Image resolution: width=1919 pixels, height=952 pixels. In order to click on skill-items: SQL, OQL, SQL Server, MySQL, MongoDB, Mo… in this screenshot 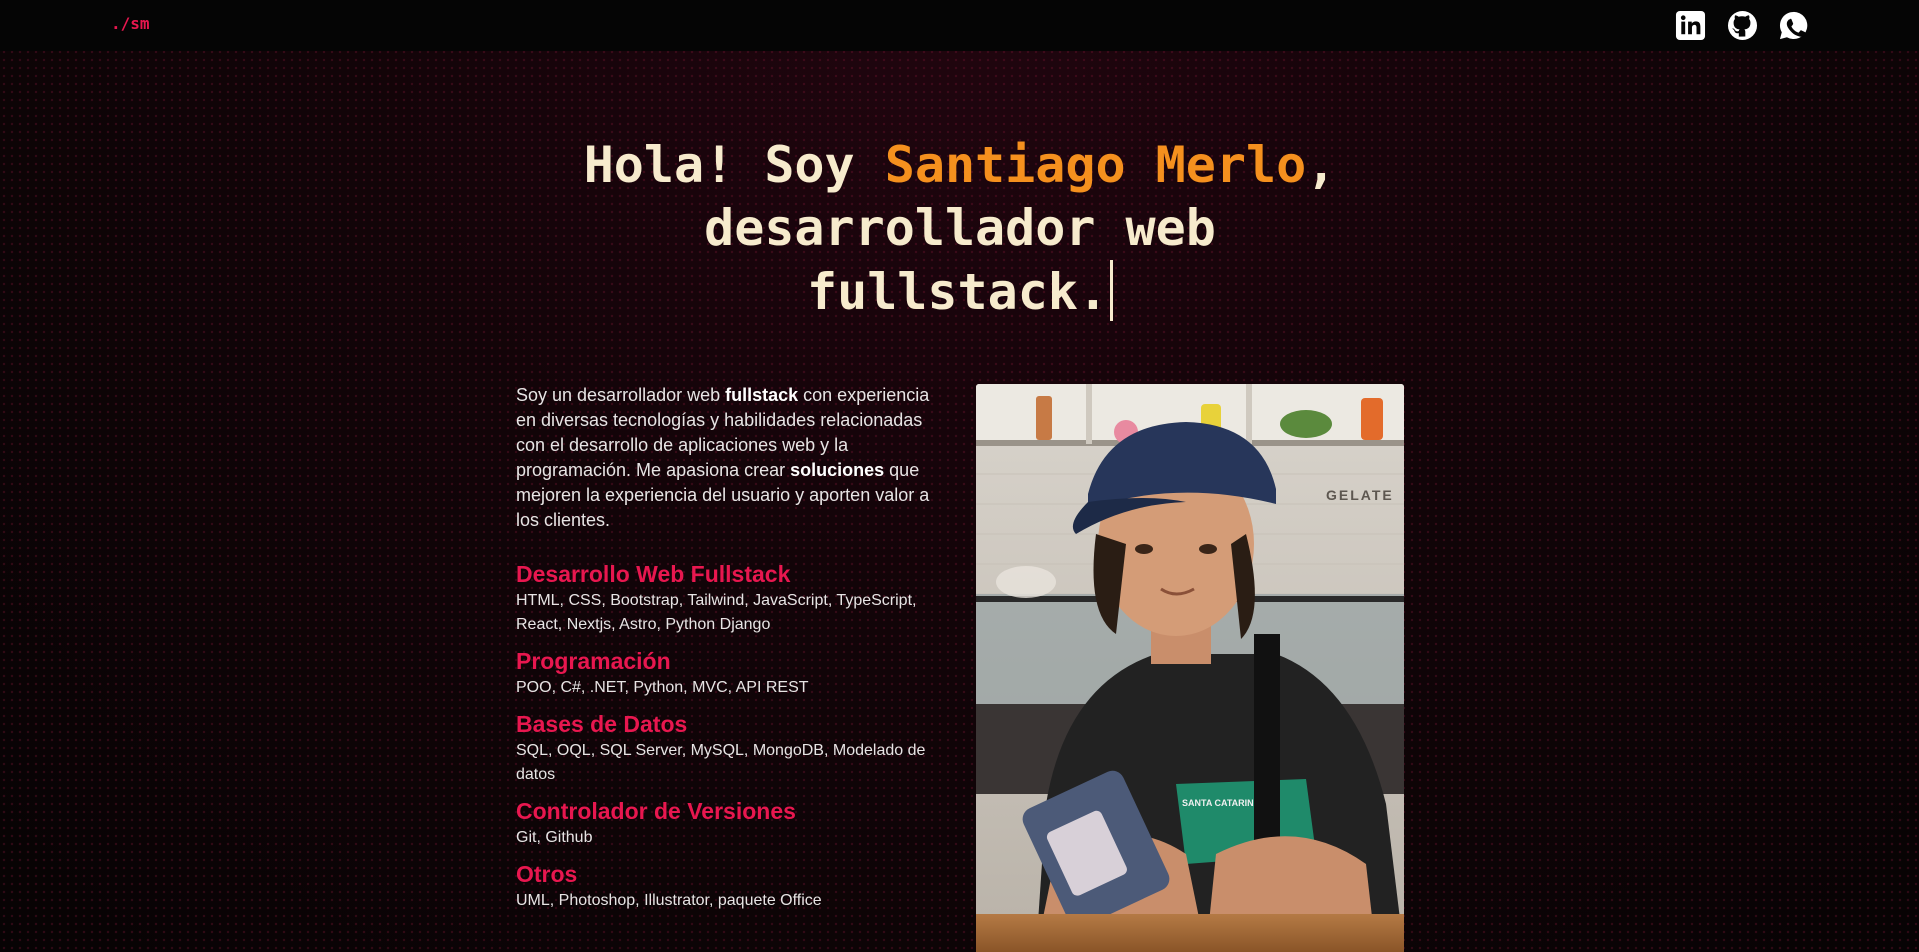, I will do `click(721, 762)`.